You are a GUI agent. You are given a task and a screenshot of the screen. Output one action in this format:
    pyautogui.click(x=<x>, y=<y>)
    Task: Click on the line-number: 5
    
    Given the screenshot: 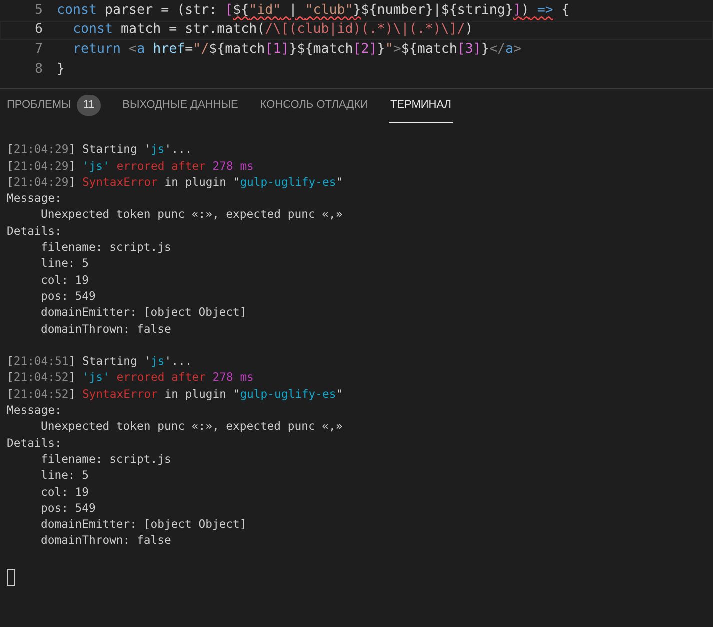 What is the action you would take?
    pyautogui.click(x=38, y=11)
    